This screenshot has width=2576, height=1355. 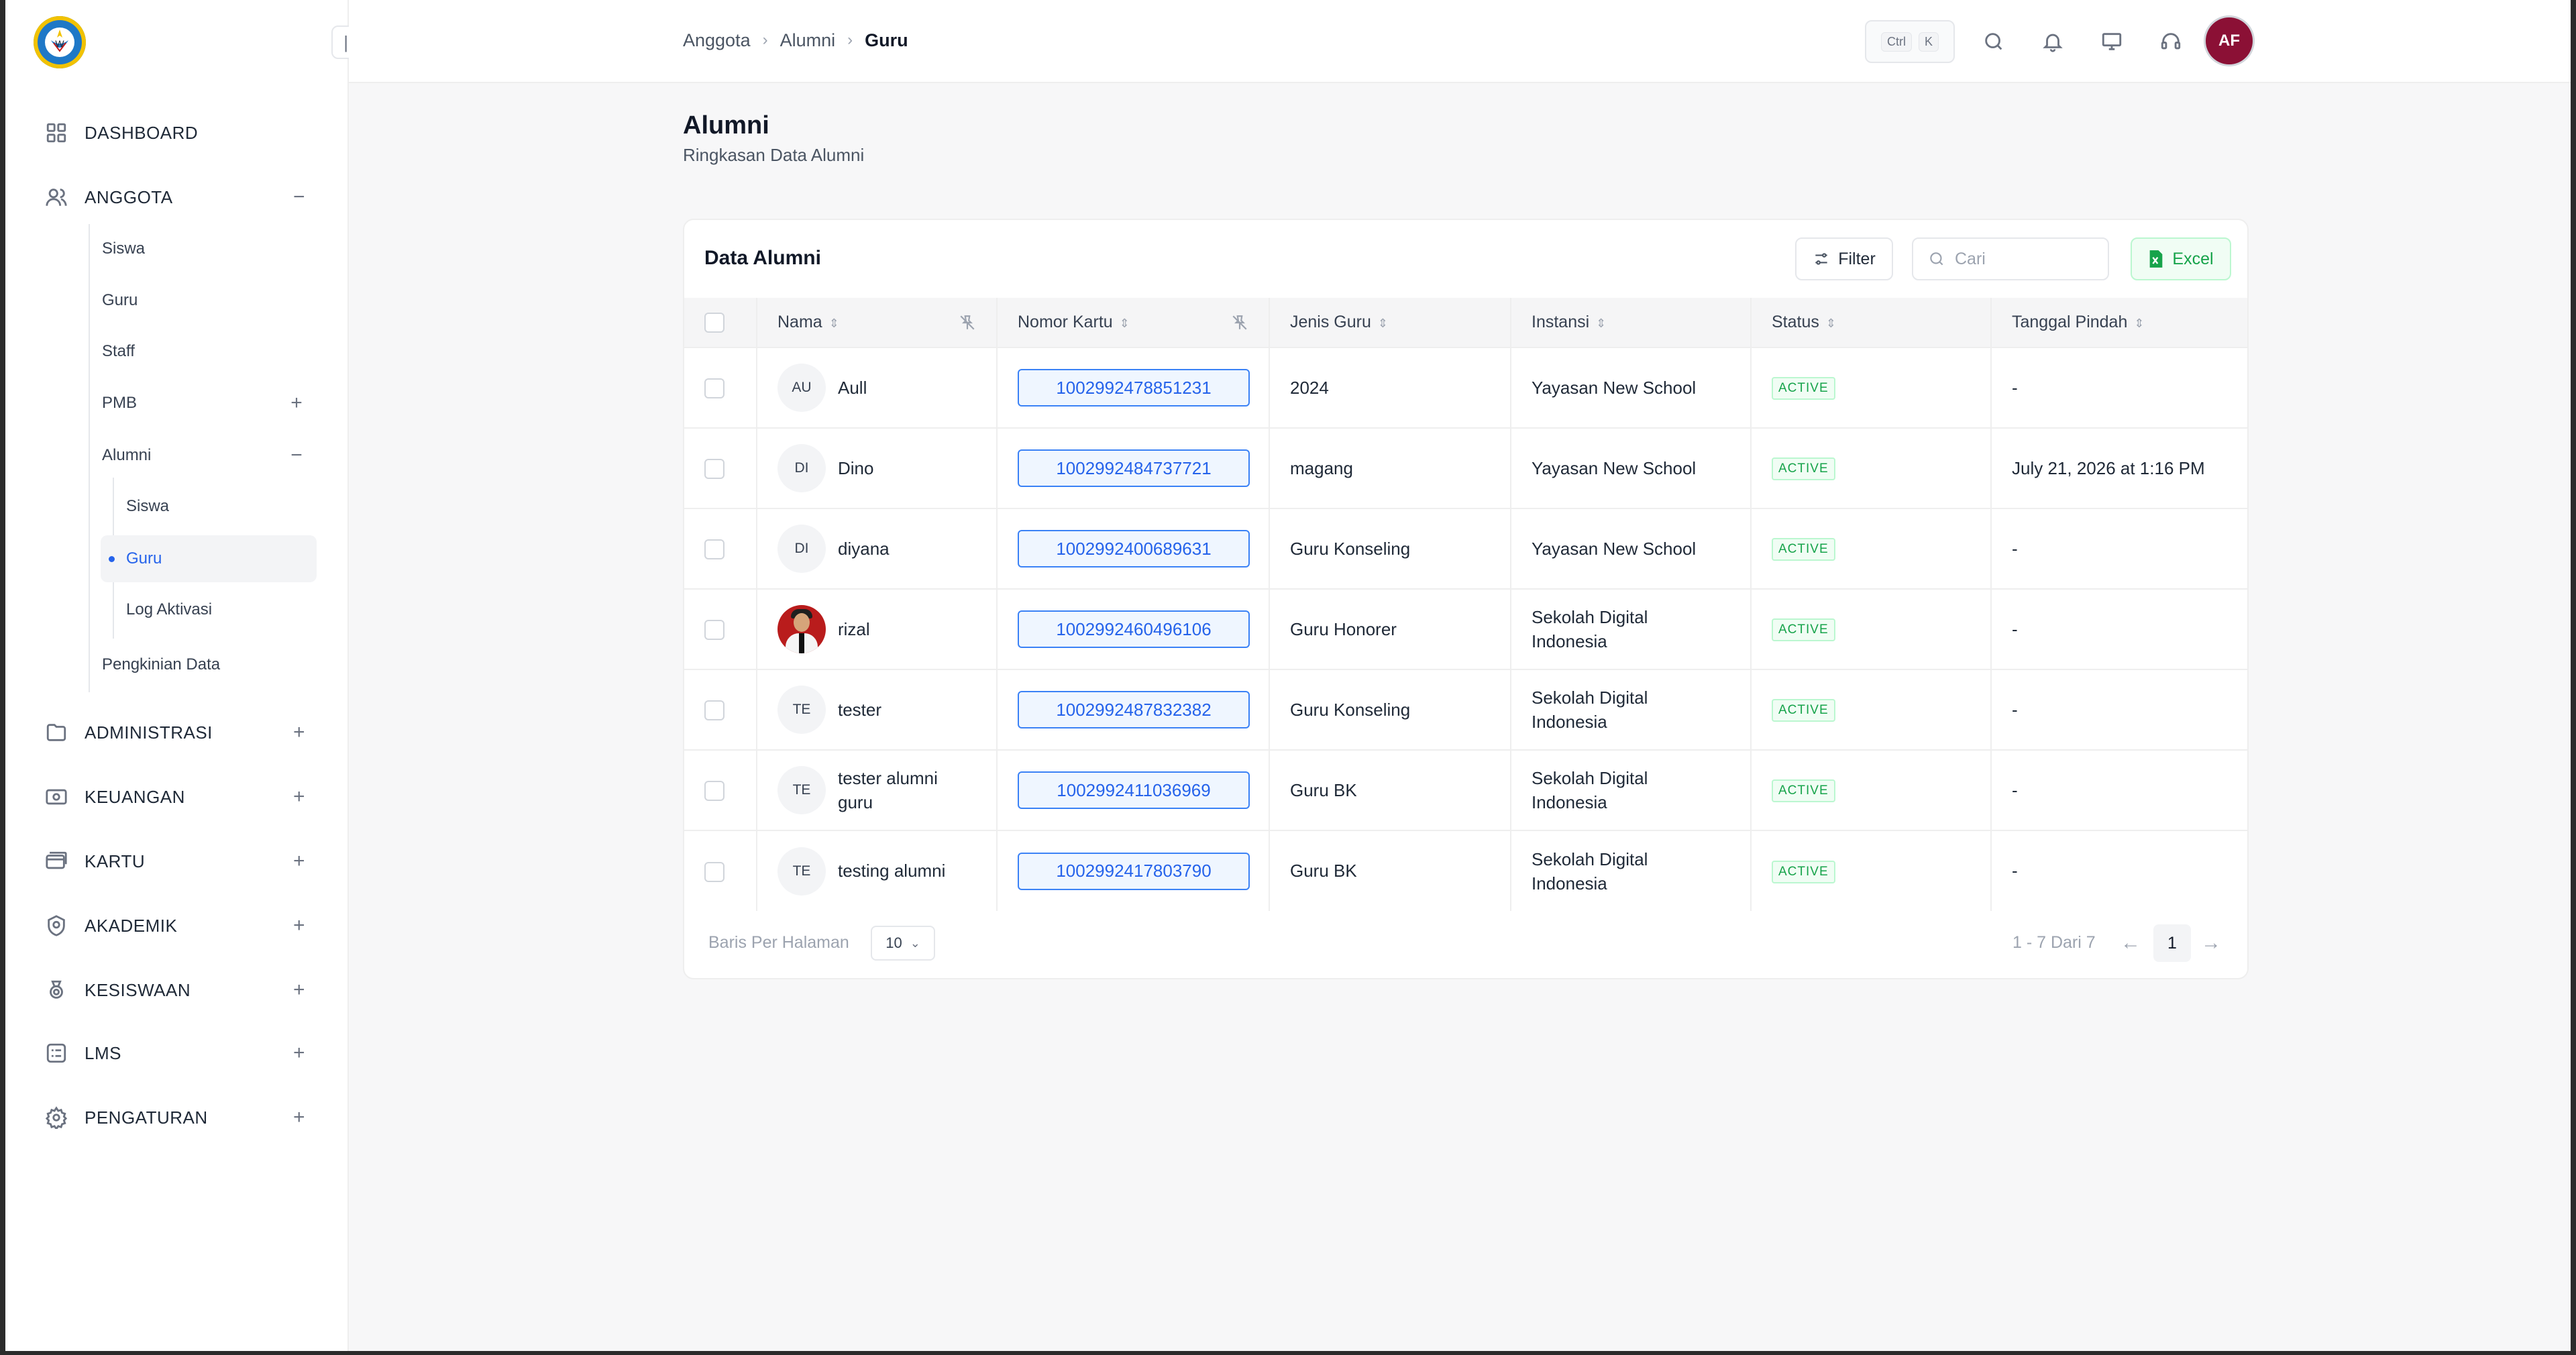 I want to click on column-header-tanggal-pindah: Tanggal Pindah ⇕, so click(x=2119, y=322).